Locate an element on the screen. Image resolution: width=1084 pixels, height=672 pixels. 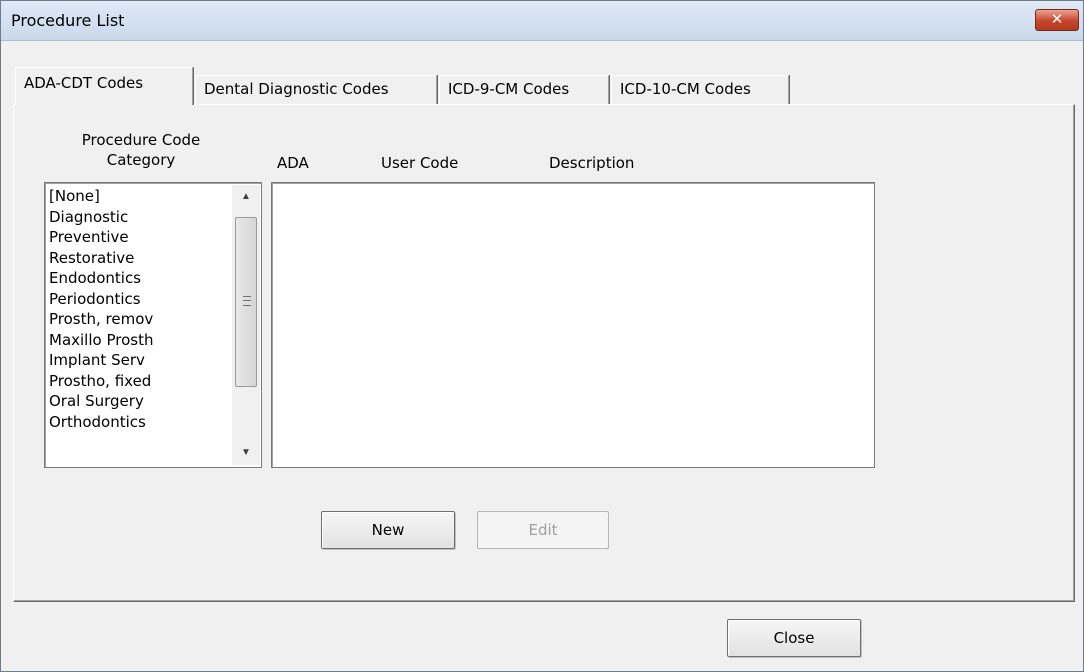
category-heading-line2: Category is located at coordinates (141, 160).